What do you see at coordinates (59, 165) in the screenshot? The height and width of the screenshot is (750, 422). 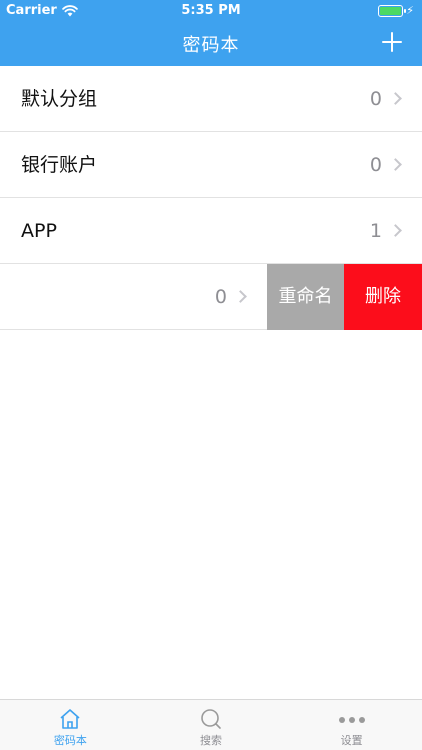 I see `group-name: 银行账户` at bounding box center [59, 165].